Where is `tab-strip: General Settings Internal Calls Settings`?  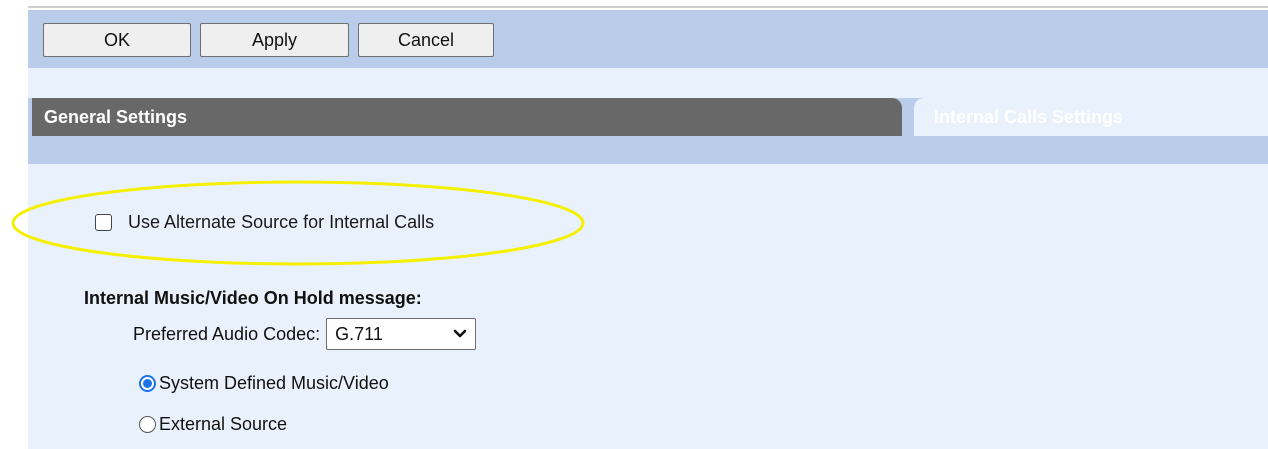
tab-strip: General Settings Internal Calls Settings is located at coordinates (648, 131).